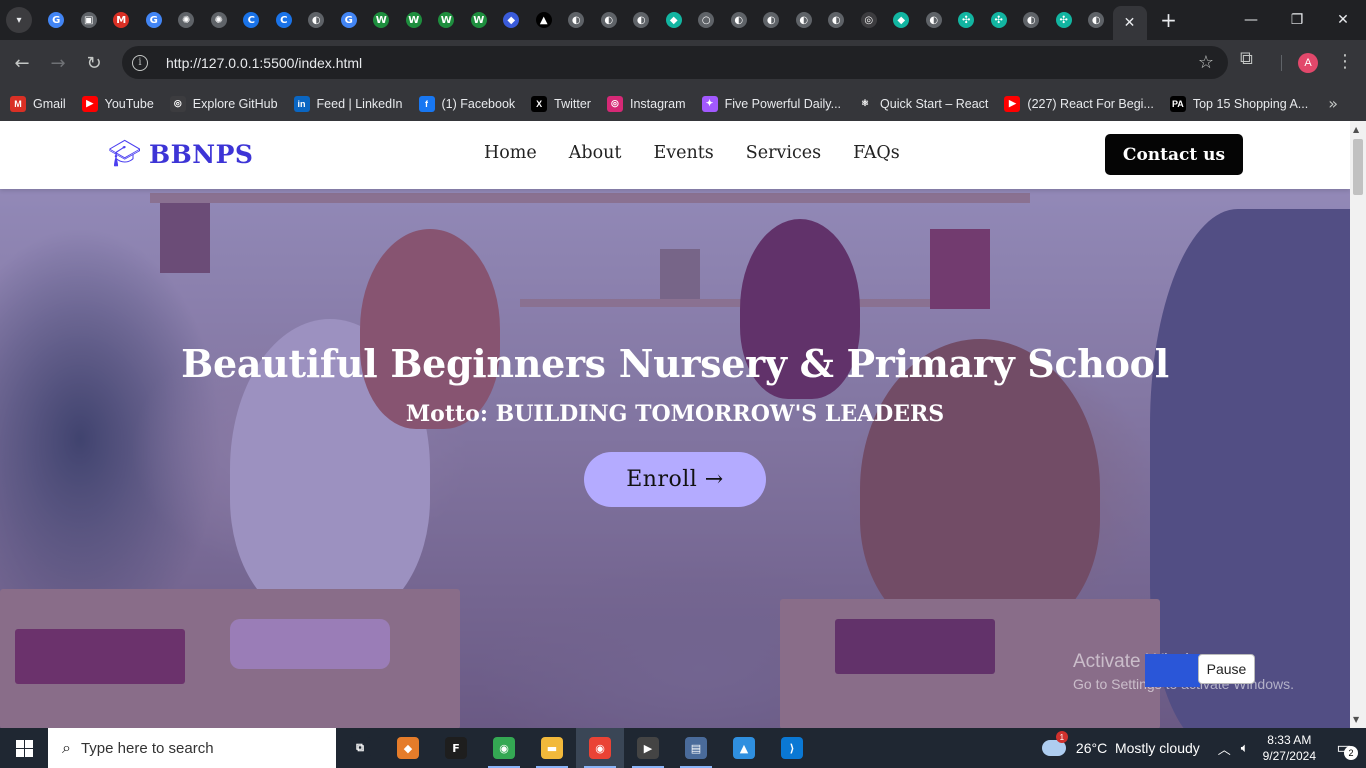 The image size is (1366, 768). What do you see at coordinates (552, 748) in the screenshot?
I see `taskbar-app: ▬` at bounding box center [552, 748].